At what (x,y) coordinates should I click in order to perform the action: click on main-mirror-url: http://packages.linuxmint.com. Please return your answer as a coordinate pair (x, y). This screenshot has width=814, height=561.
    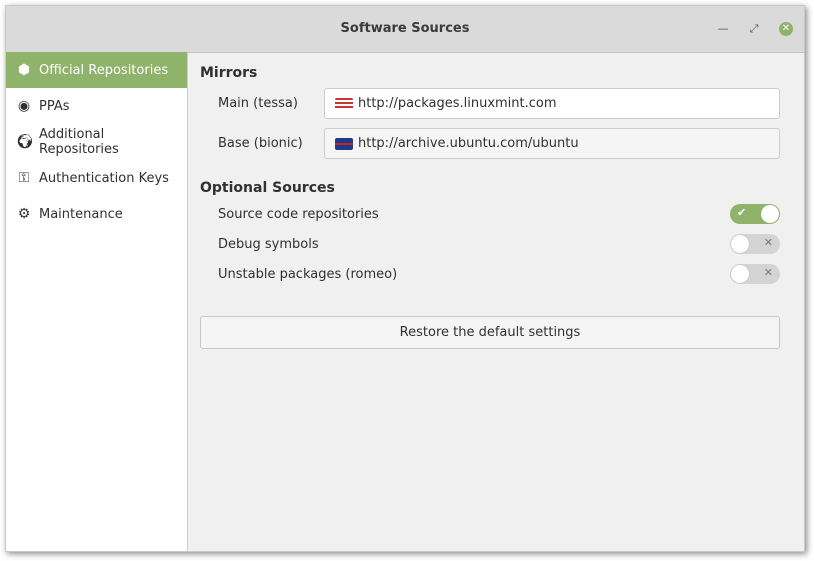
    Looking at the image, I should click on (457, 103).